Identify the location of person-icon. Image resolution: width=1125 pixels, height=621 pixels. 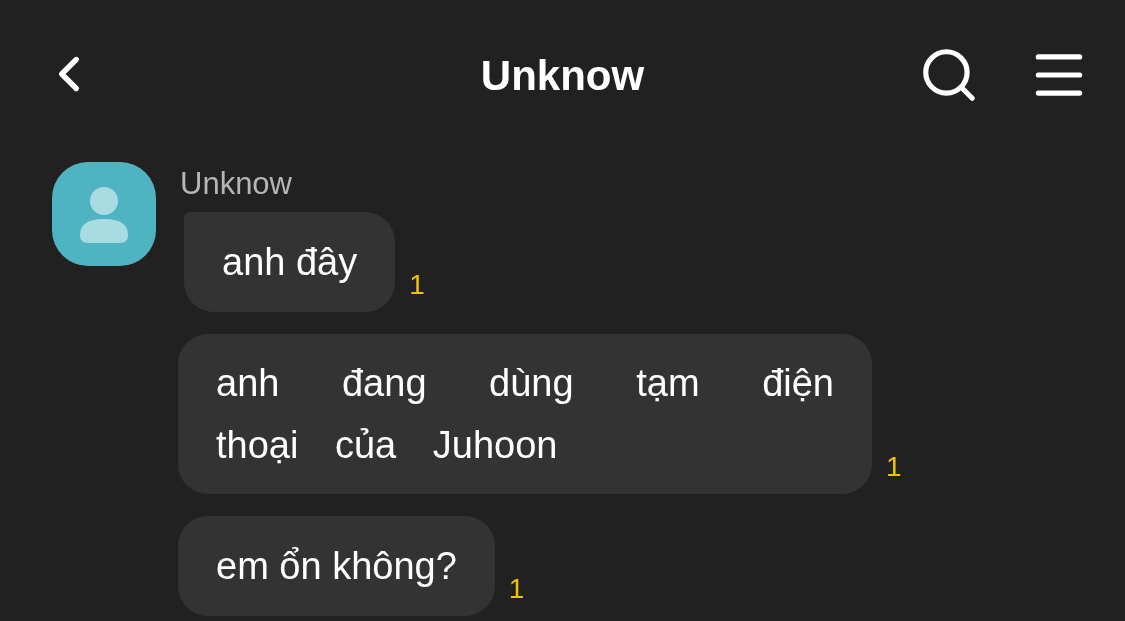
(104, 214).